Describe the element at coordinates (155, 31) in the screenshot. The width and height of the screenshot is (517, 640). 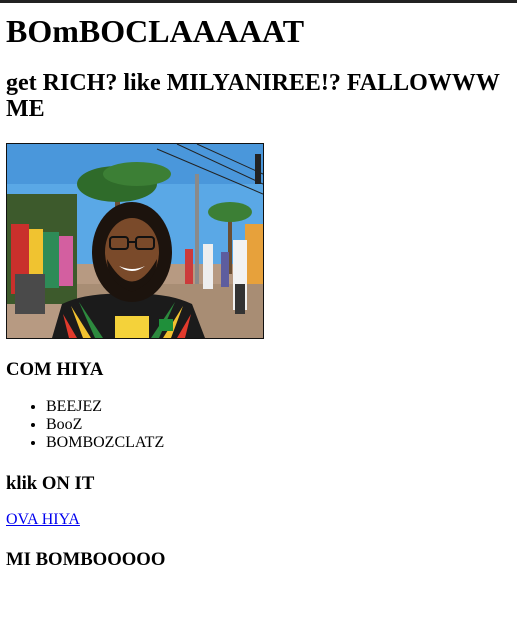
I see `page-title: BOmBOCLAAAAAT` at that location.